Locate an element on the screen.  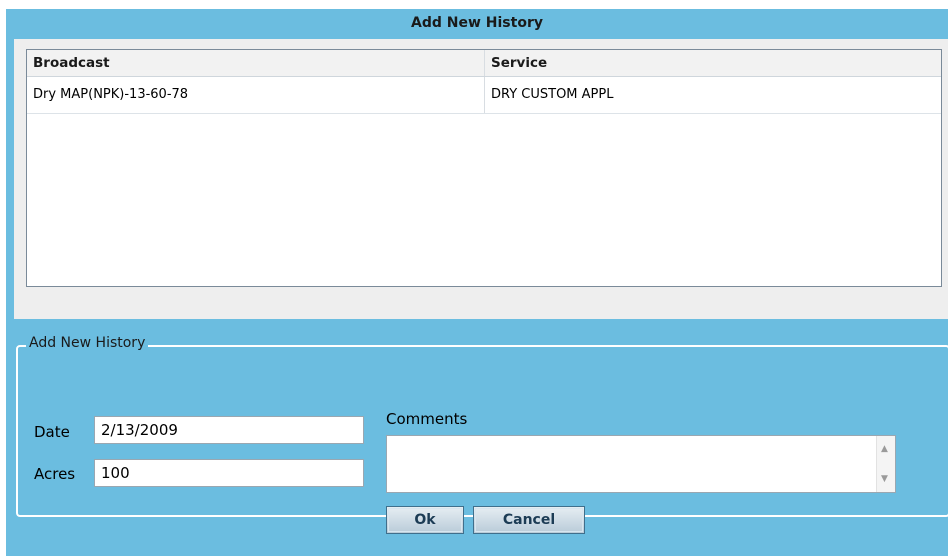
comments-label: Comments is located at coordinates (427, 419).